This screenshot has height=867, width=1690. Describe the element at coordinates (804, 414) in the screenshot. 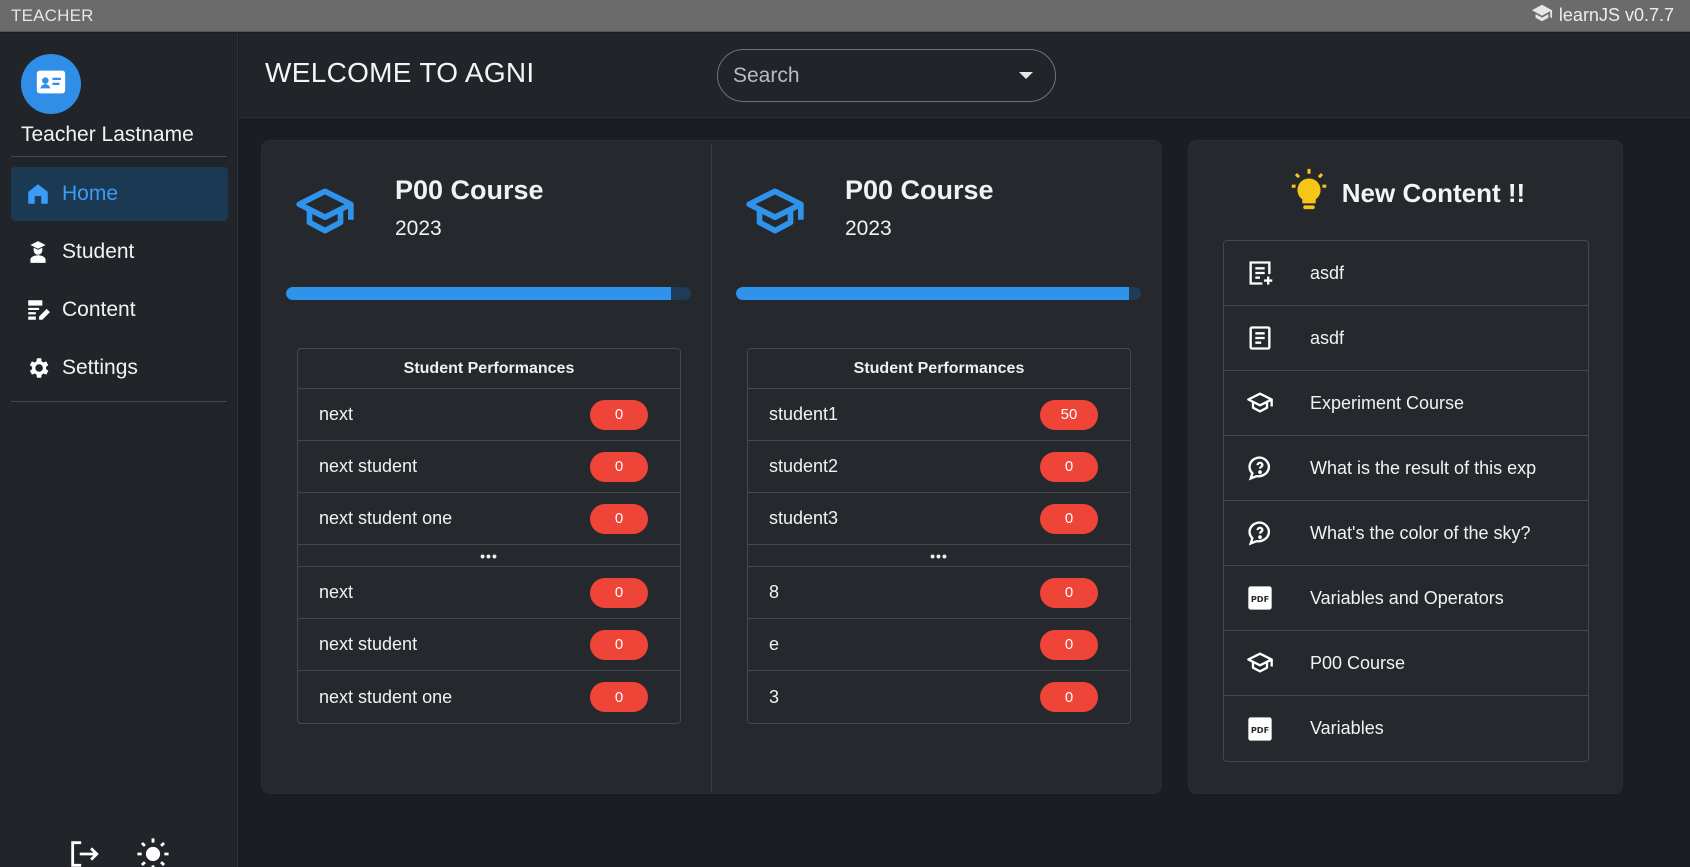

I see `student-name: student1` at that location.